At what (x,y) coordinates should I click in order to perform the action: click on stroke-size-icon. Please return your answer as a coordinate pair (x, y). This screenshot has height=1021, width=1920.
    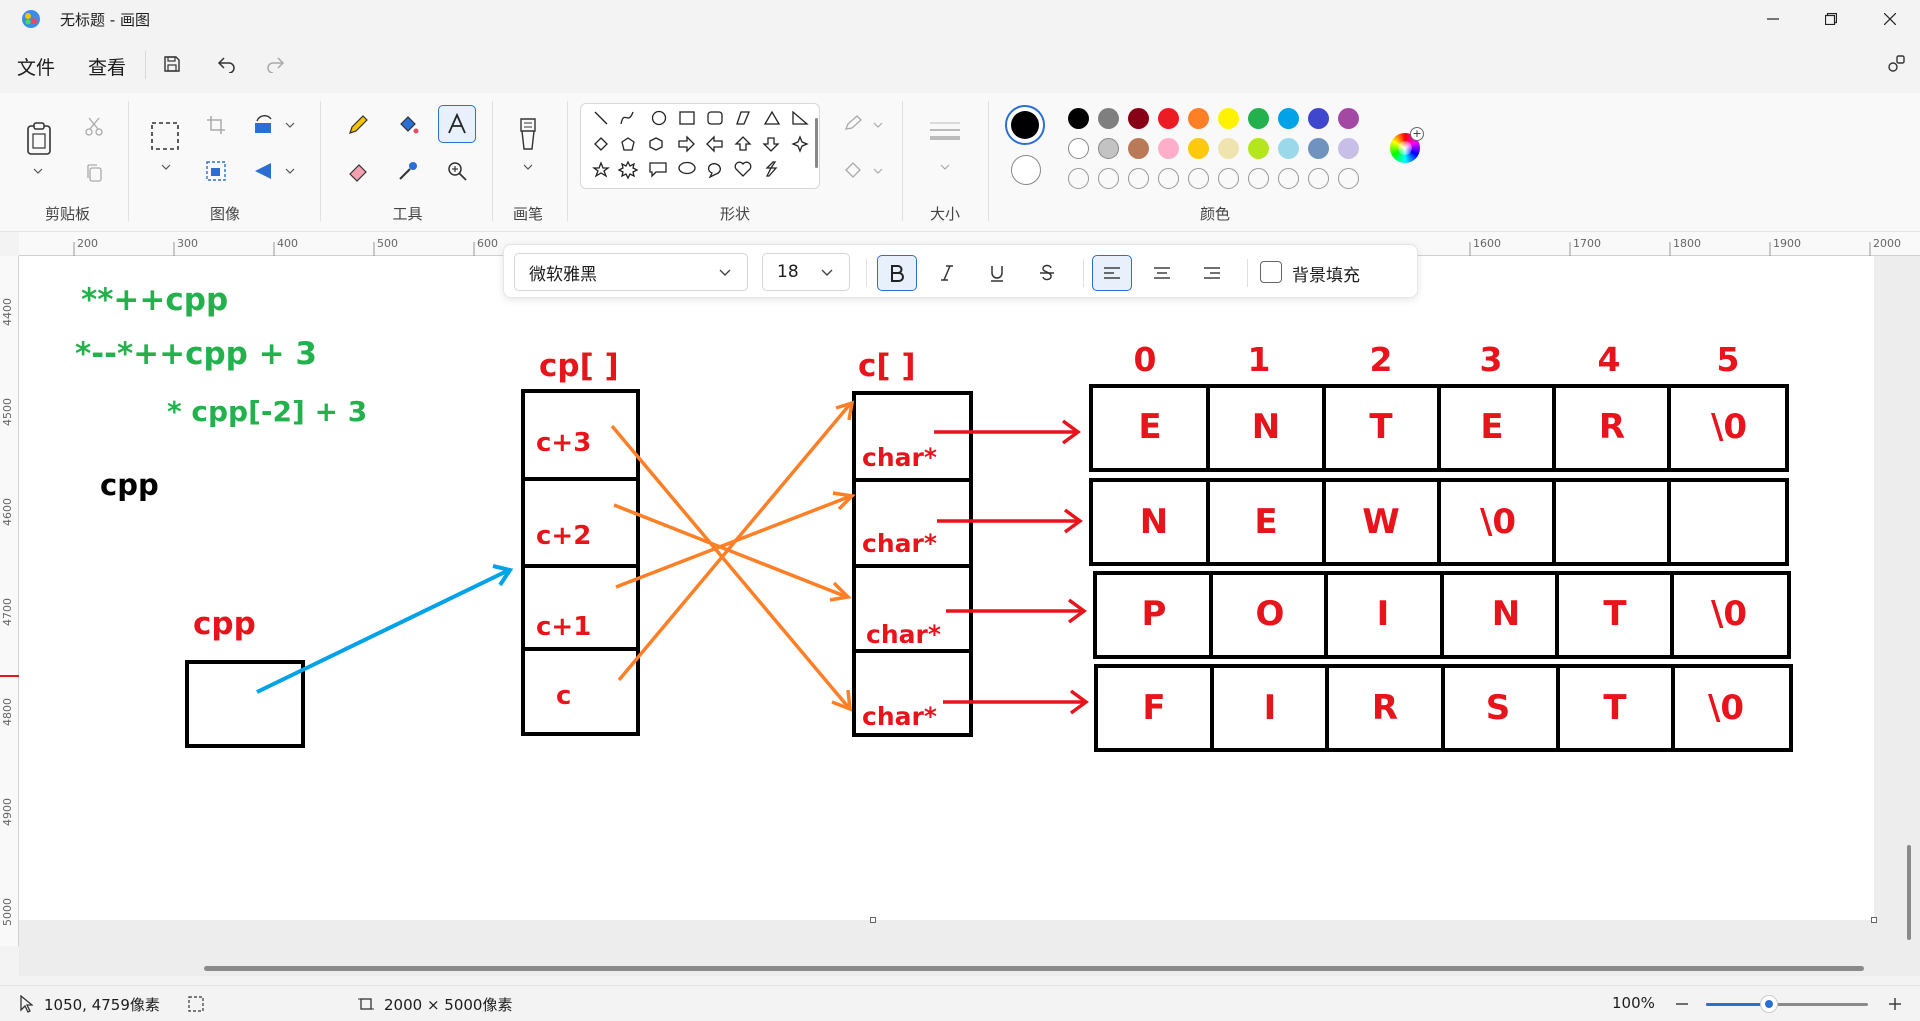
    Looking at the image, I should click on (945, 132).